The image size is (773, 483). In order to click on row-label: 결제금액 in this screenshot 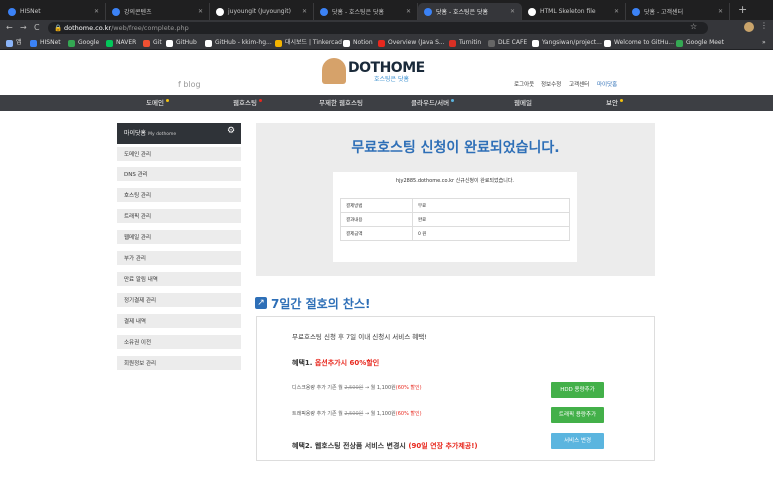, I will do `click(376, 233)`.